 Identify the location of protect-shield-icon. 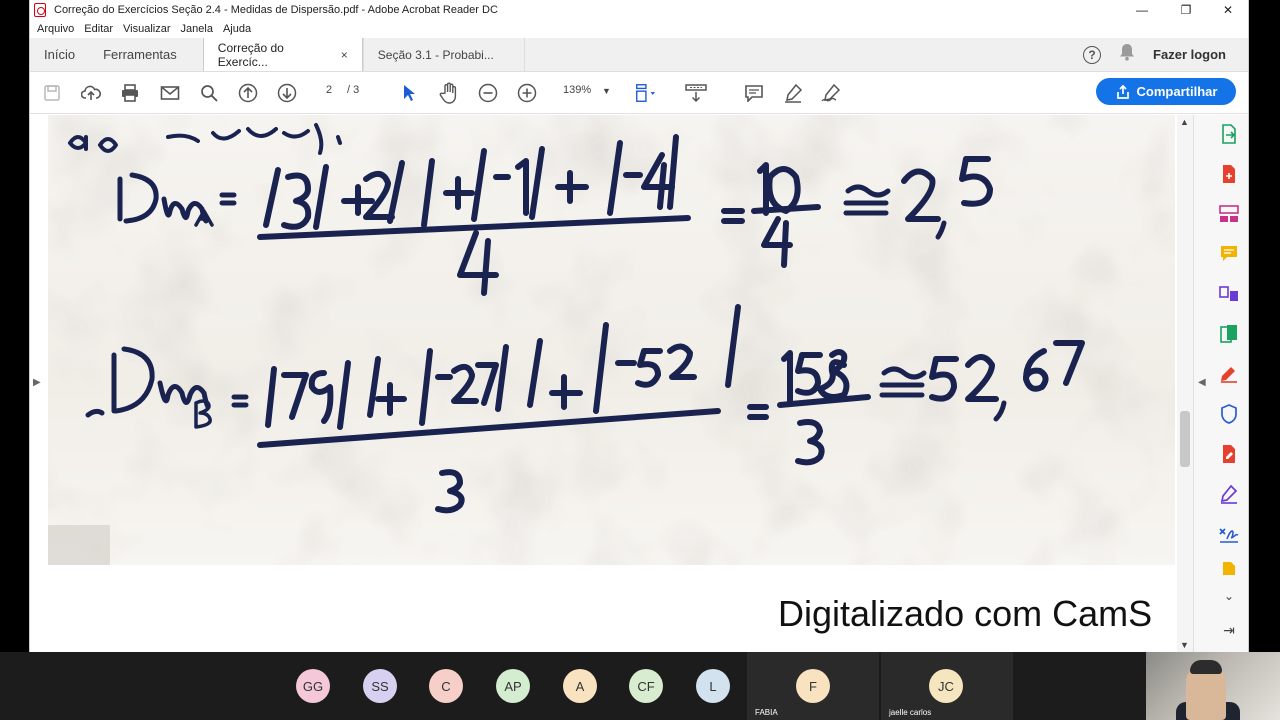
(1229, 414).